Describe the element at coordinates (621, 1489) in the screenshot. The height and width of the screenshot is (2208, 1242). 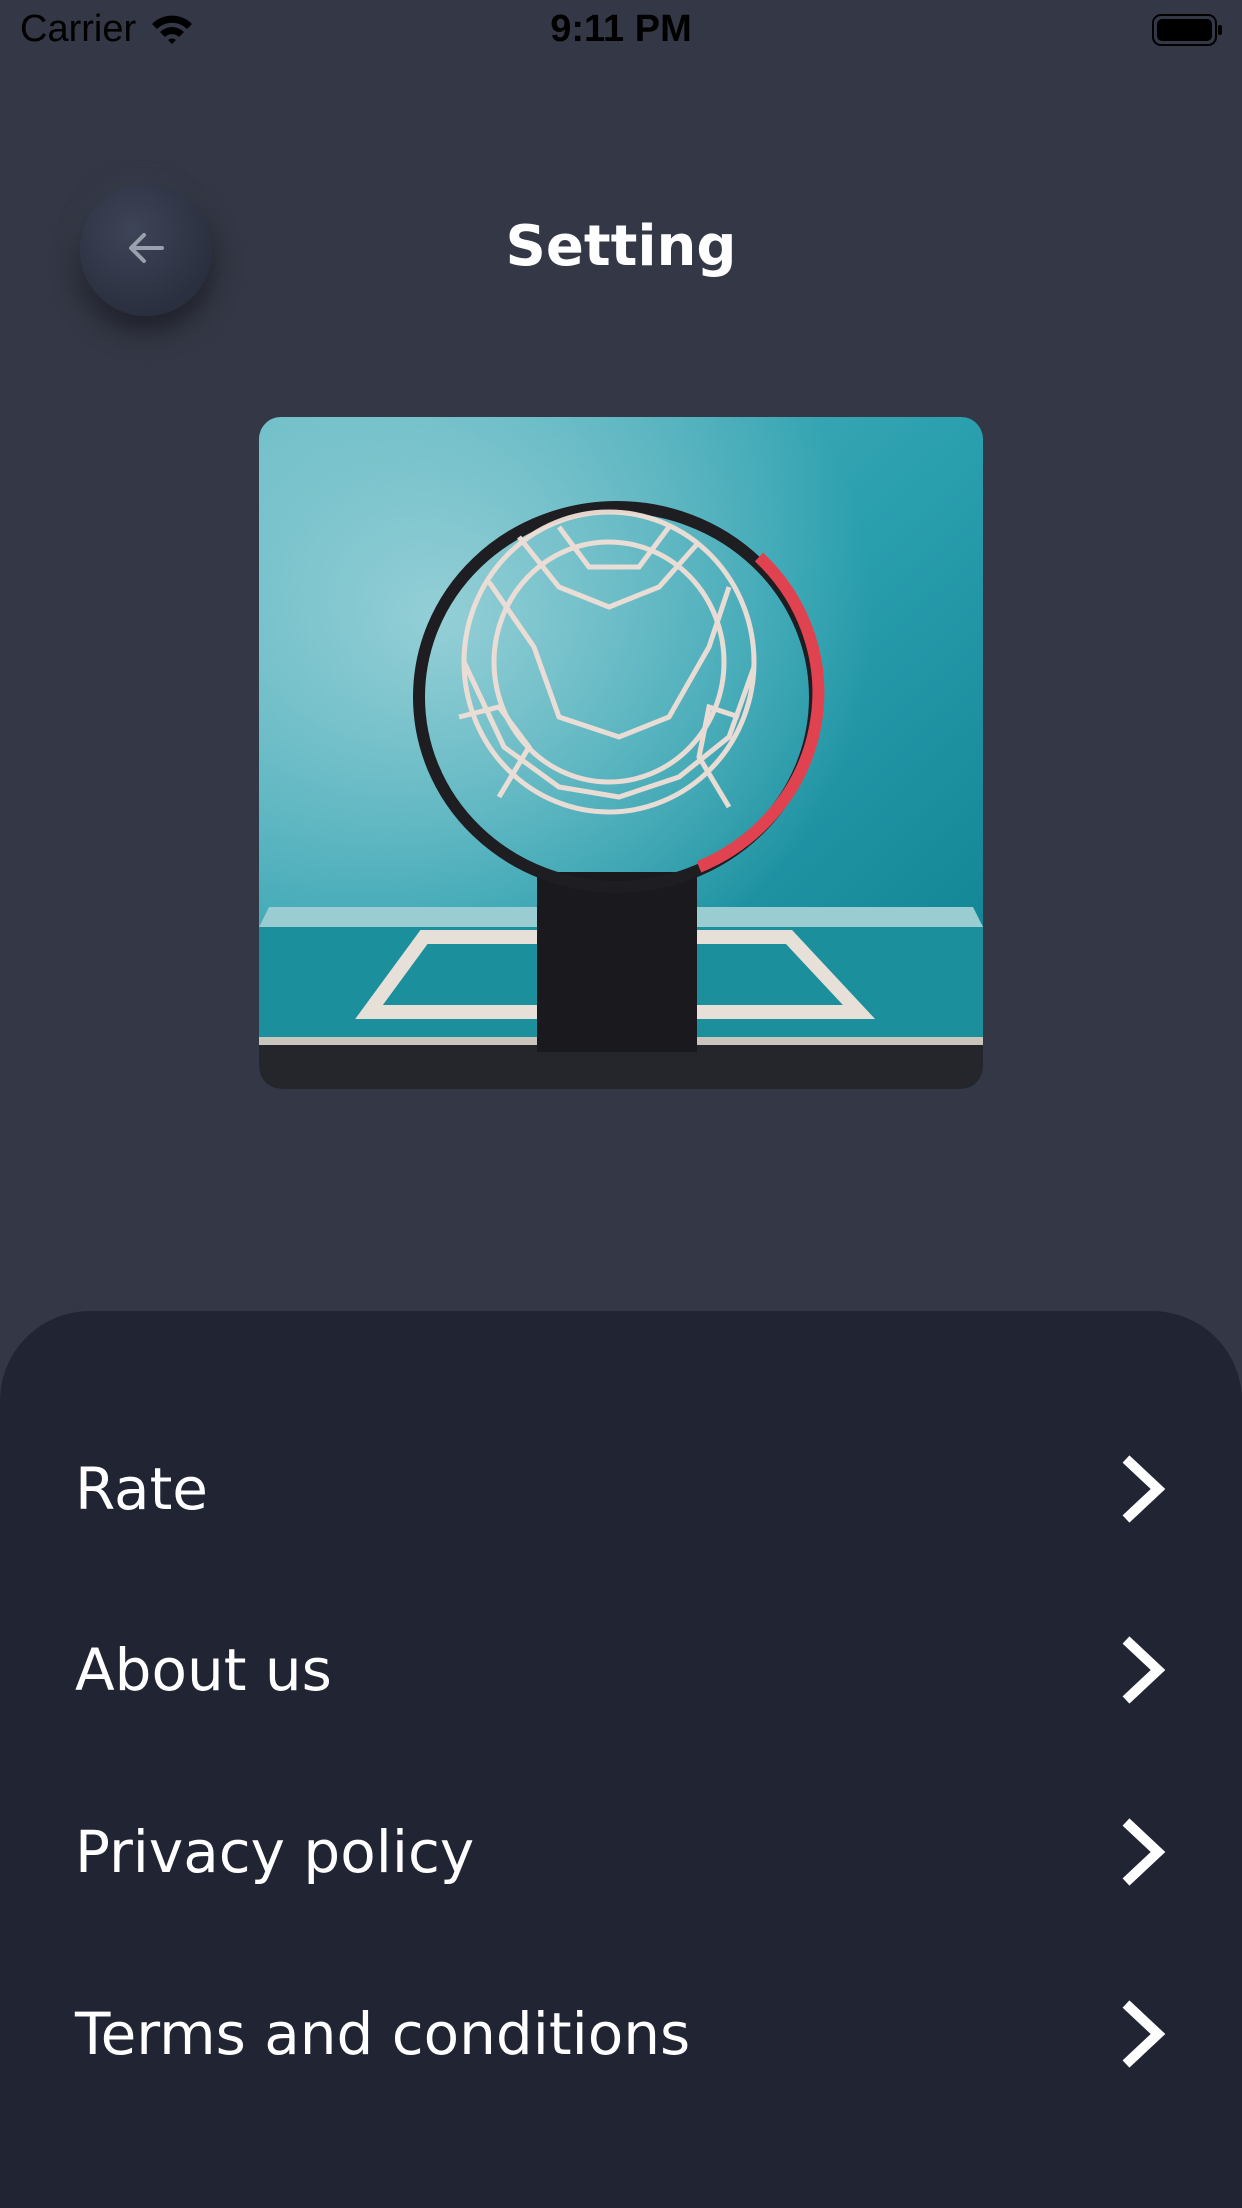
I see `menu-item-rate: Rate` at that location.